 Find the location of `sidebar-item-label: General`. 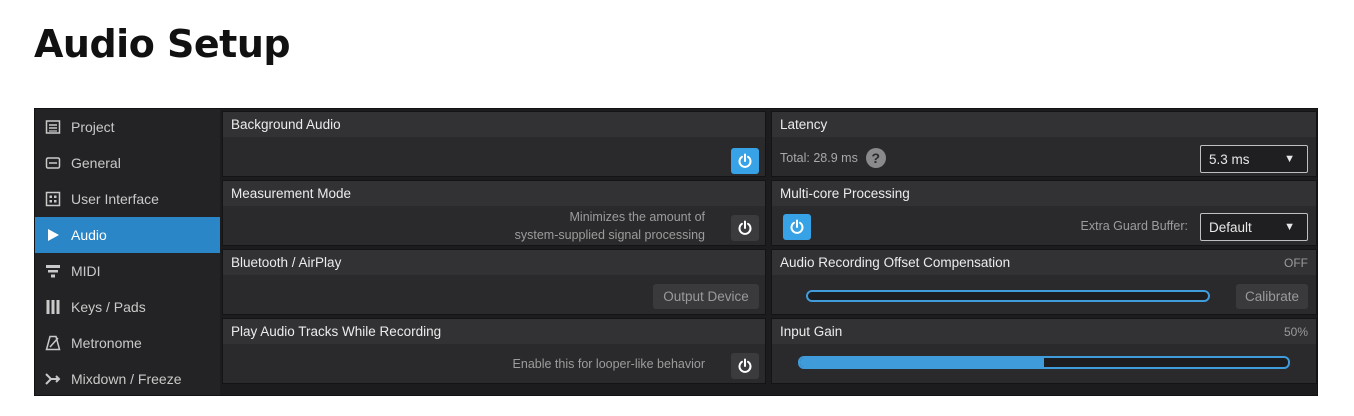

sidebar-item-label: General is located at coordinates (96, 163).